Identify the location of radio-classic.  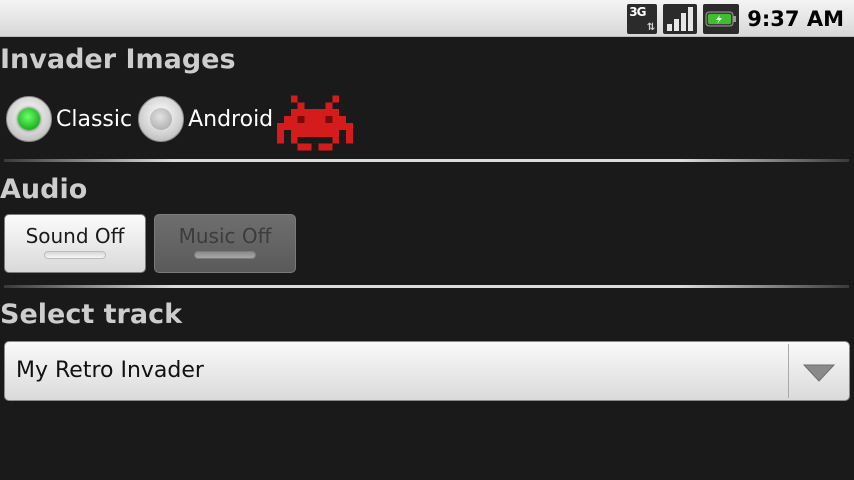
(29, 119).